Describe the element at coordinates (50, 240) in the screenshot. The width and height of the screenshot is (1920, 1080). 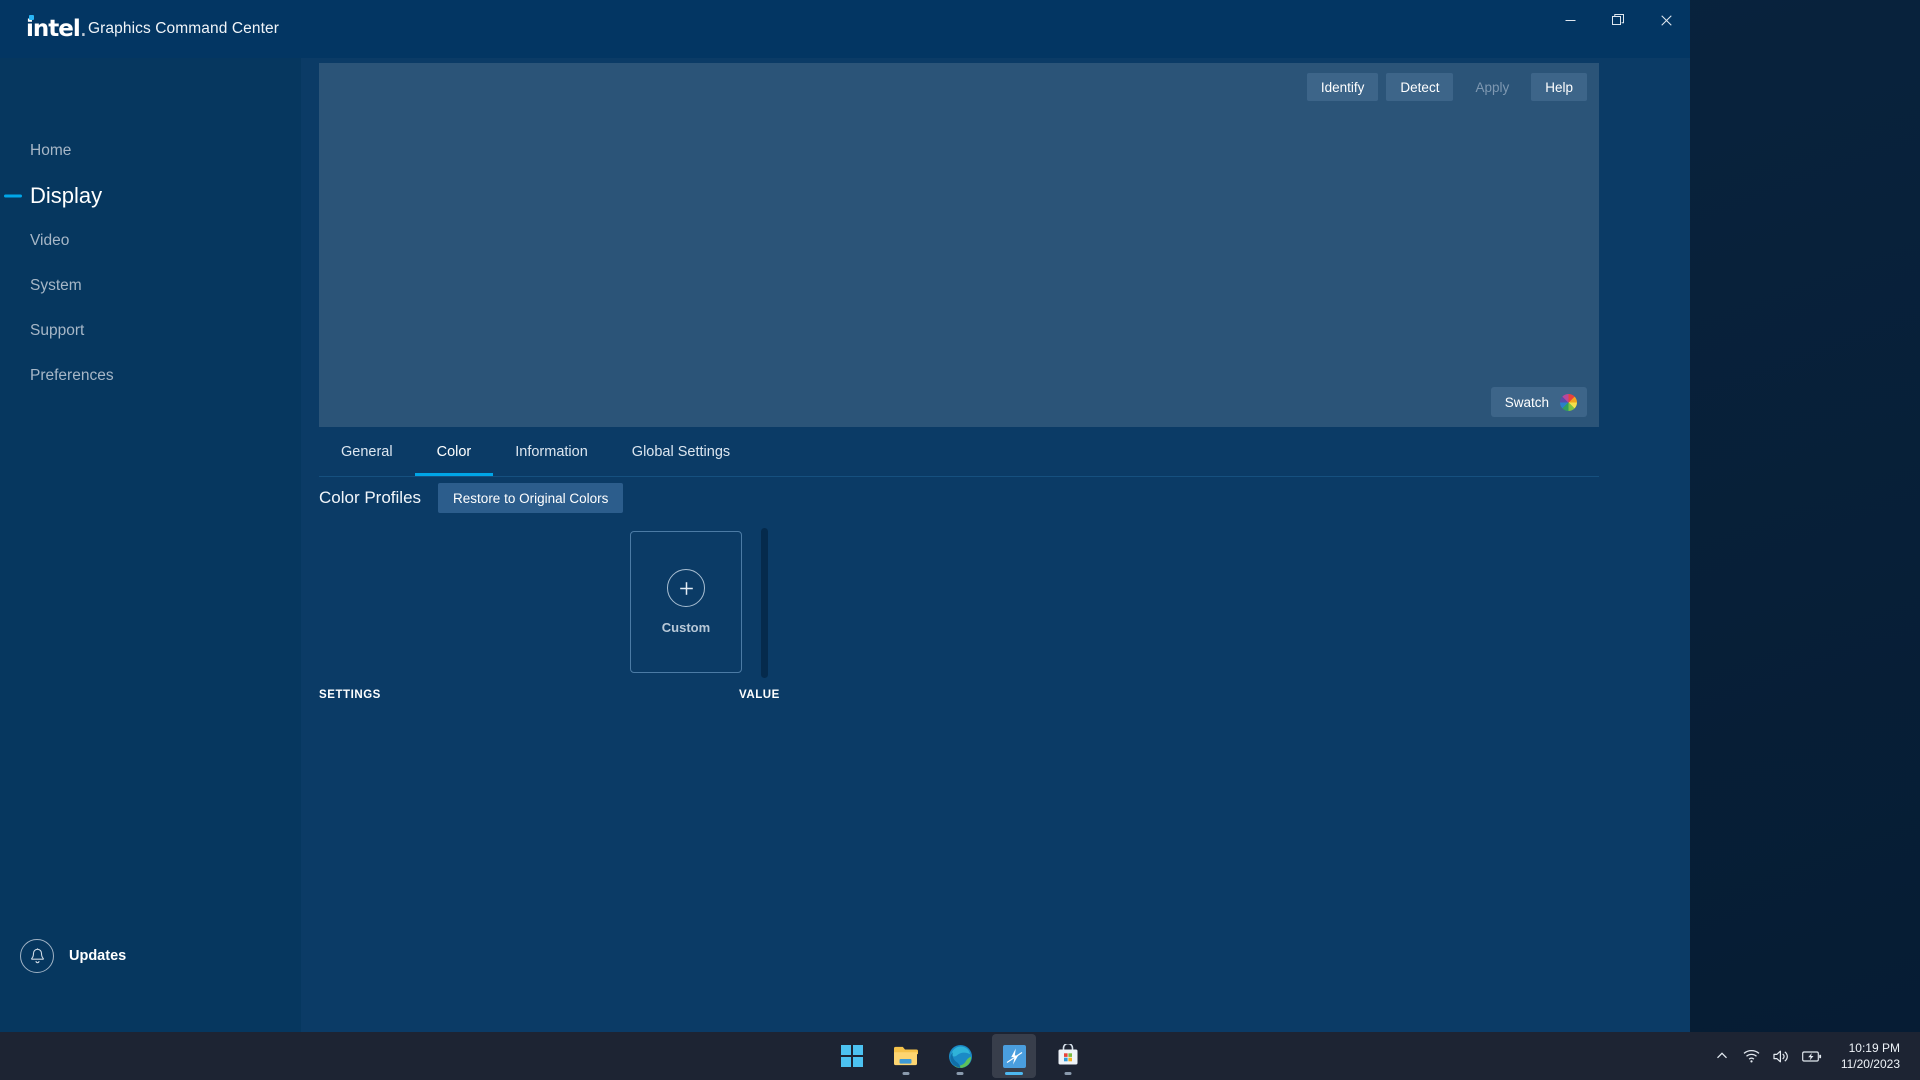
I see `sidebar-item-label: Video` at that location.